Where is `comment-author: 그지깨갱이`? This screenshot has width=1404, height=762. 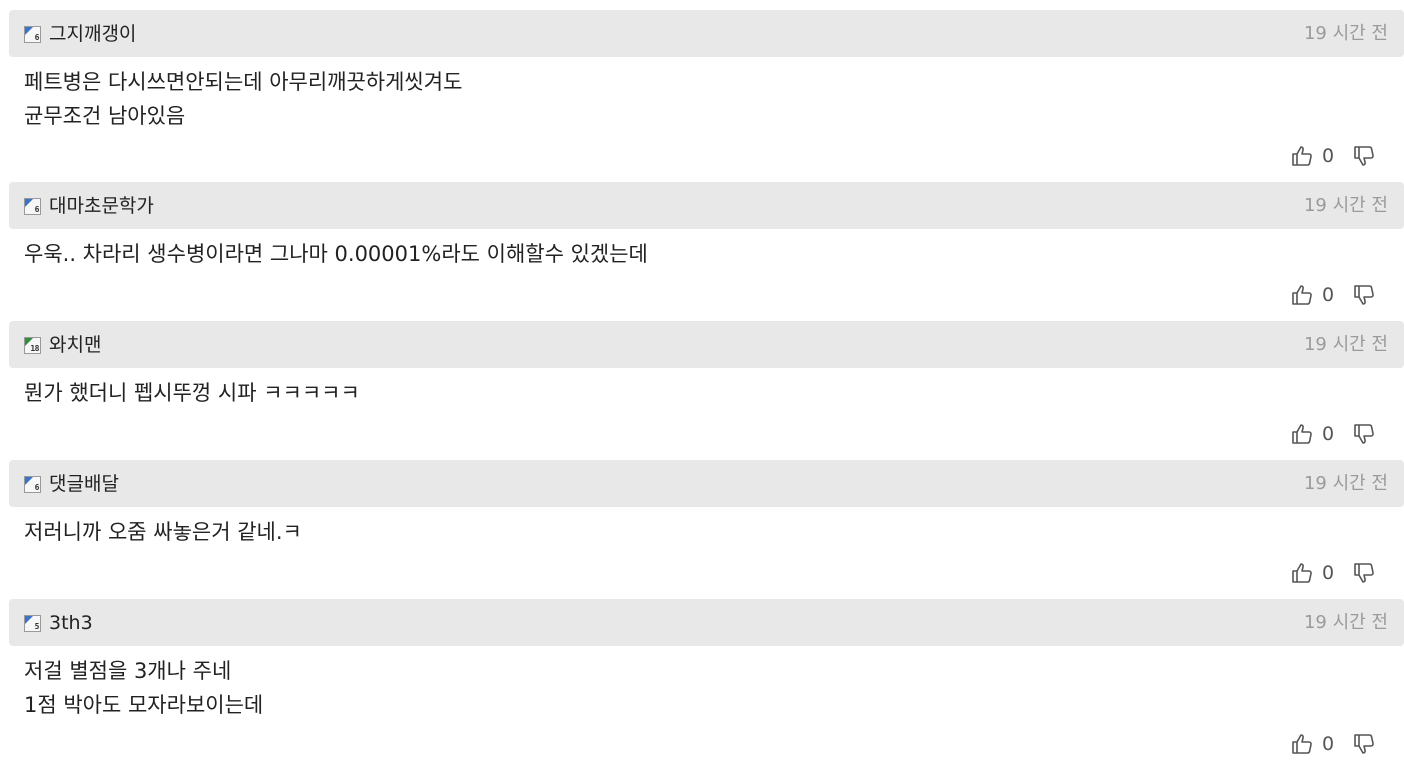 comment-author: 그지깨갱이 is located at coordinates (92, 34).